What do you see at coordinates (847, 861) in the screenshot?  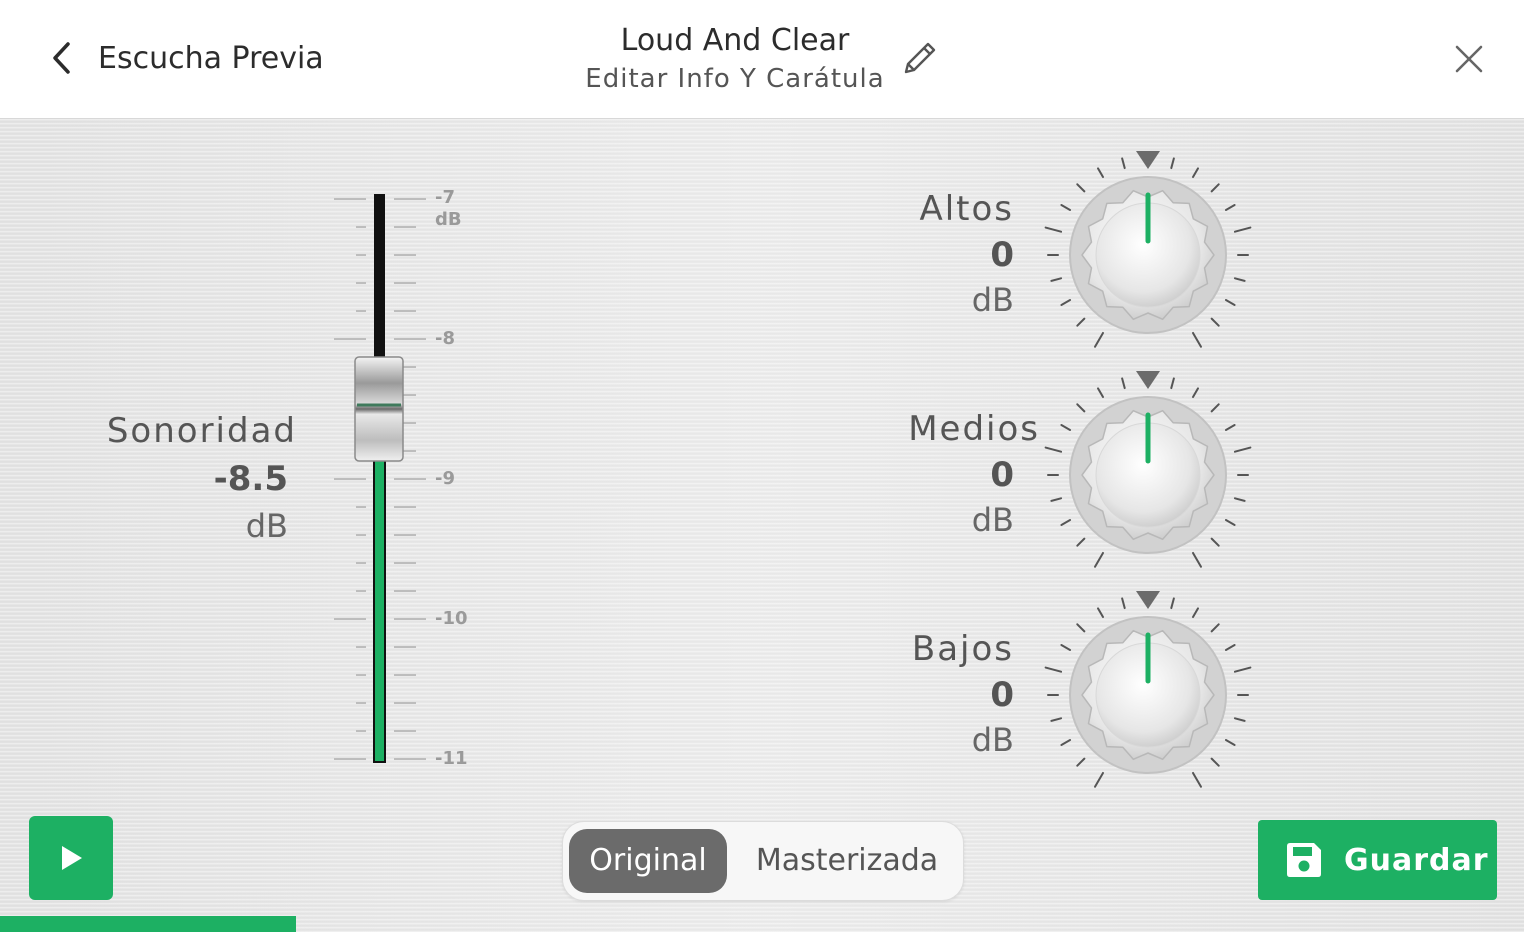 I see `toggle-mastered: Masterizada` at bounding box center [847, 861].